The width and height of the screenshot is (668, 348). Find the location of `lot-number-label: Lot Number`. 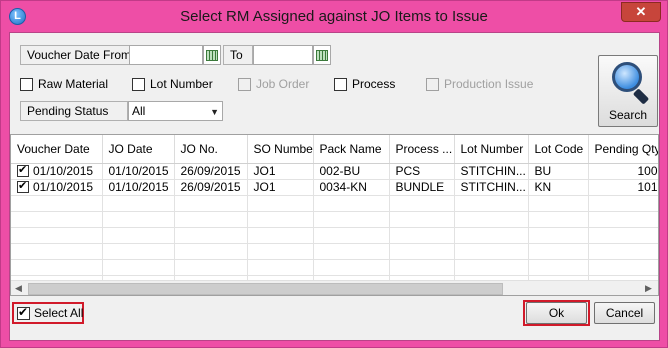

lot-number-label: Lot Number is located at coordinates (181, 84).